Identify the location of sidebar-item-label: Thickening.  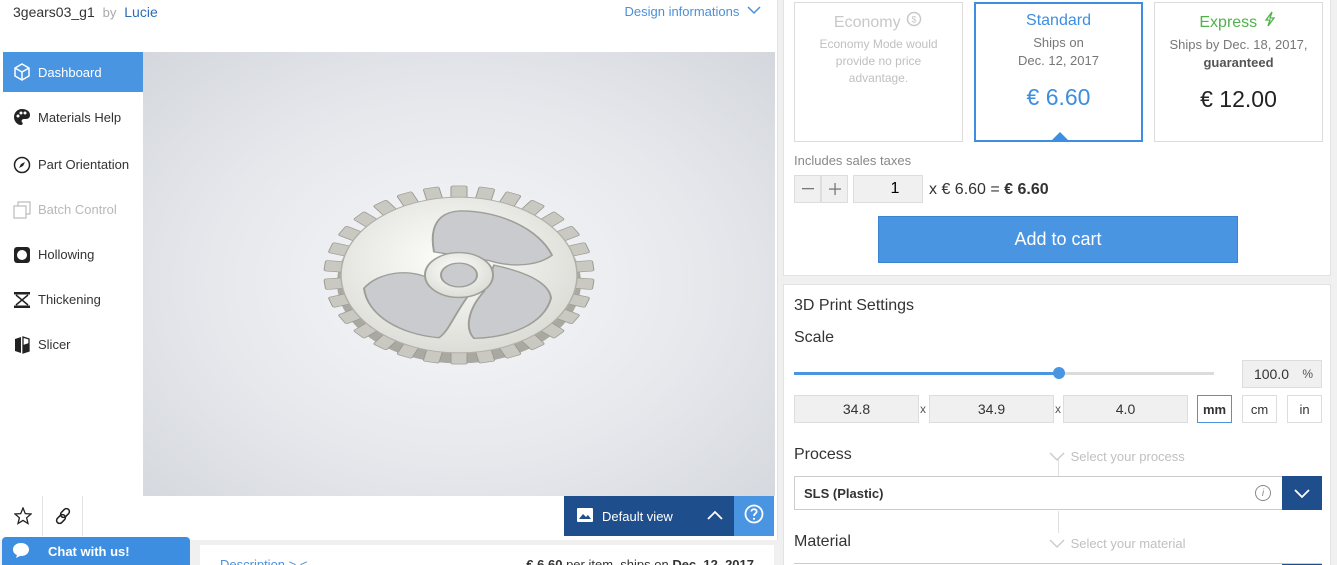
(69, 299).